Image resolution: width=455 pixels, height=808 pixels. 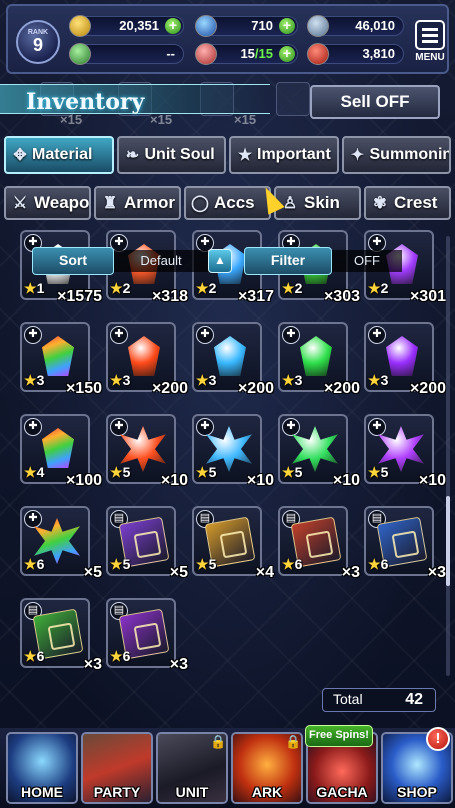 What do you see at coordinates (227, 105) in the screenshot?
I see `inventory-header: ×15 ×15 ×15 Inventory Sell OFF` at bounding box center [227, 105].